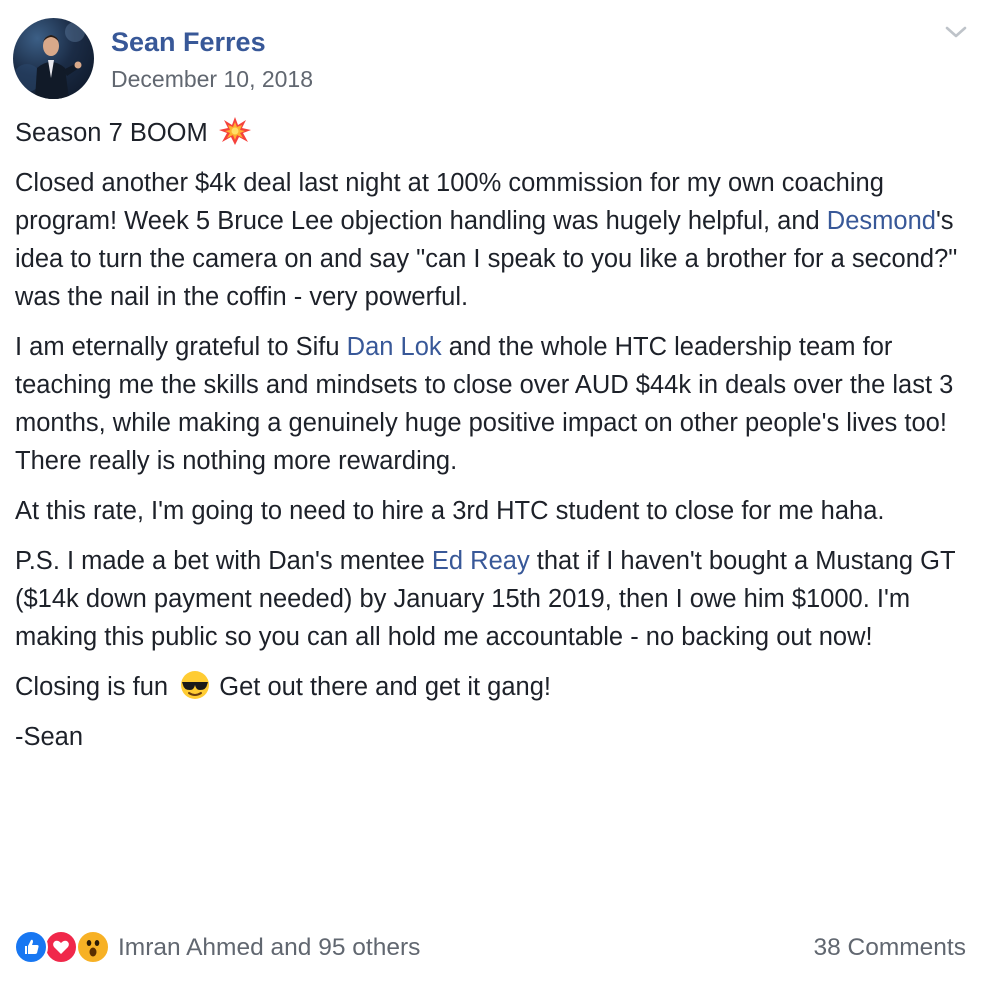  Describe the element at coordinates (956, 32) in the screenshot. I see `chevron-down-icon` at that location.